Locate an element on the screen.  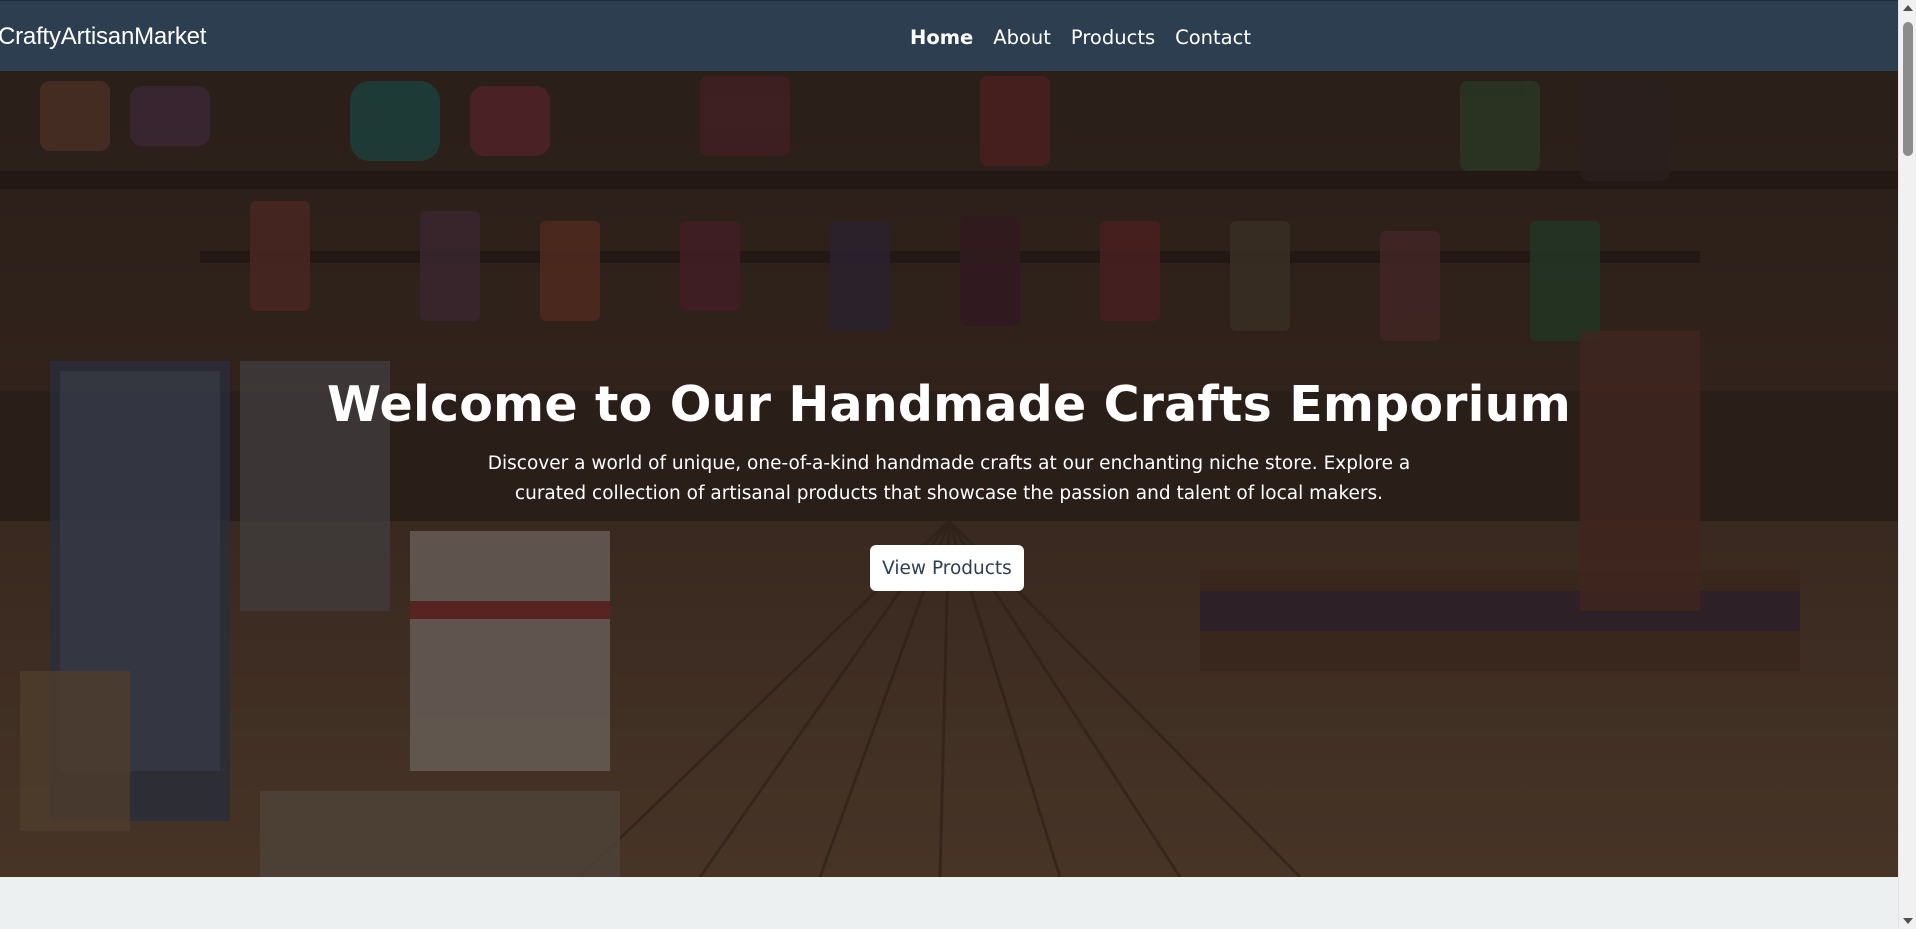
nav-item-home: Home is located at coordinates (941, 37).